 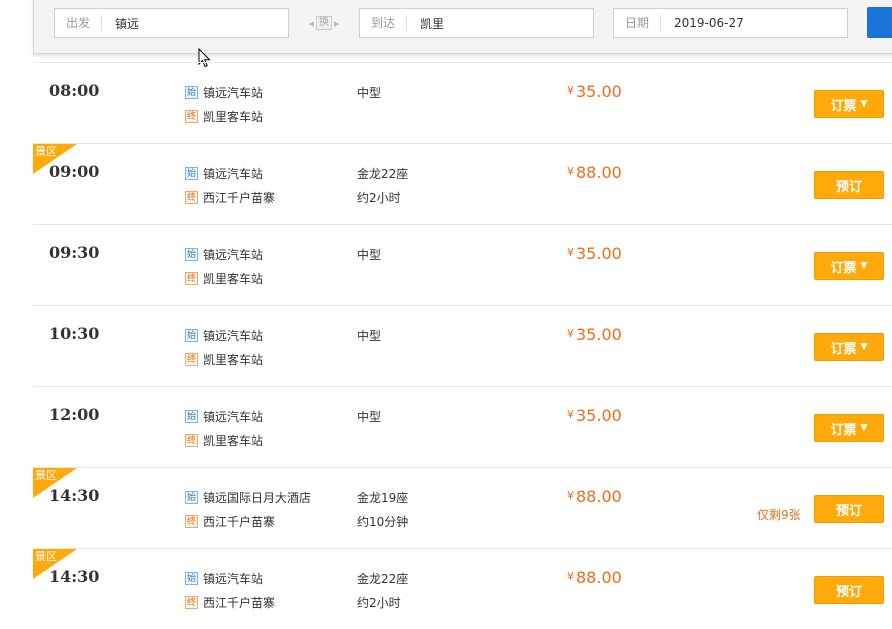 I want to click on trip-row: 08:00 始 镇远汽车站 终 凯里客车站 中型 ¥35.00 订票 ▼, so click(x=462, y=102).